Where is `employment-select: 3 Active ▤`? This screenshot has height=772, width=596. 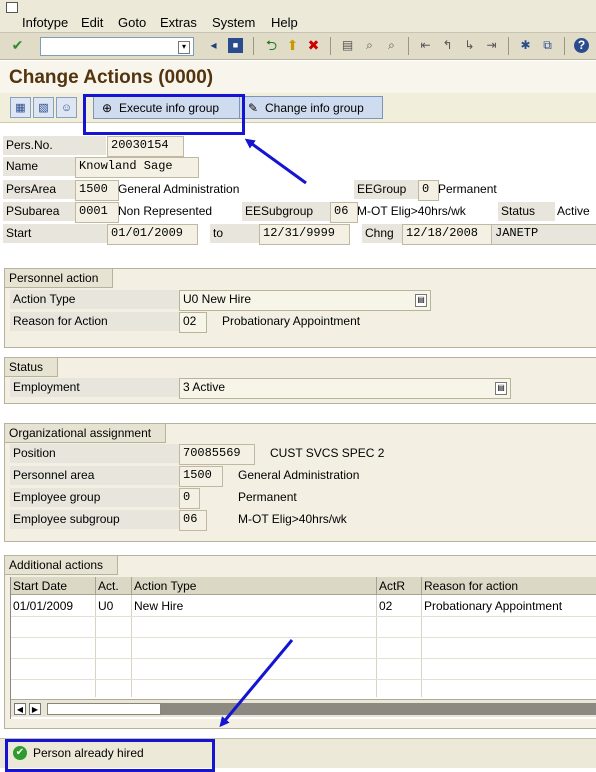
employment-select: 3 Active ▤ is located at coordinates (345, 388).